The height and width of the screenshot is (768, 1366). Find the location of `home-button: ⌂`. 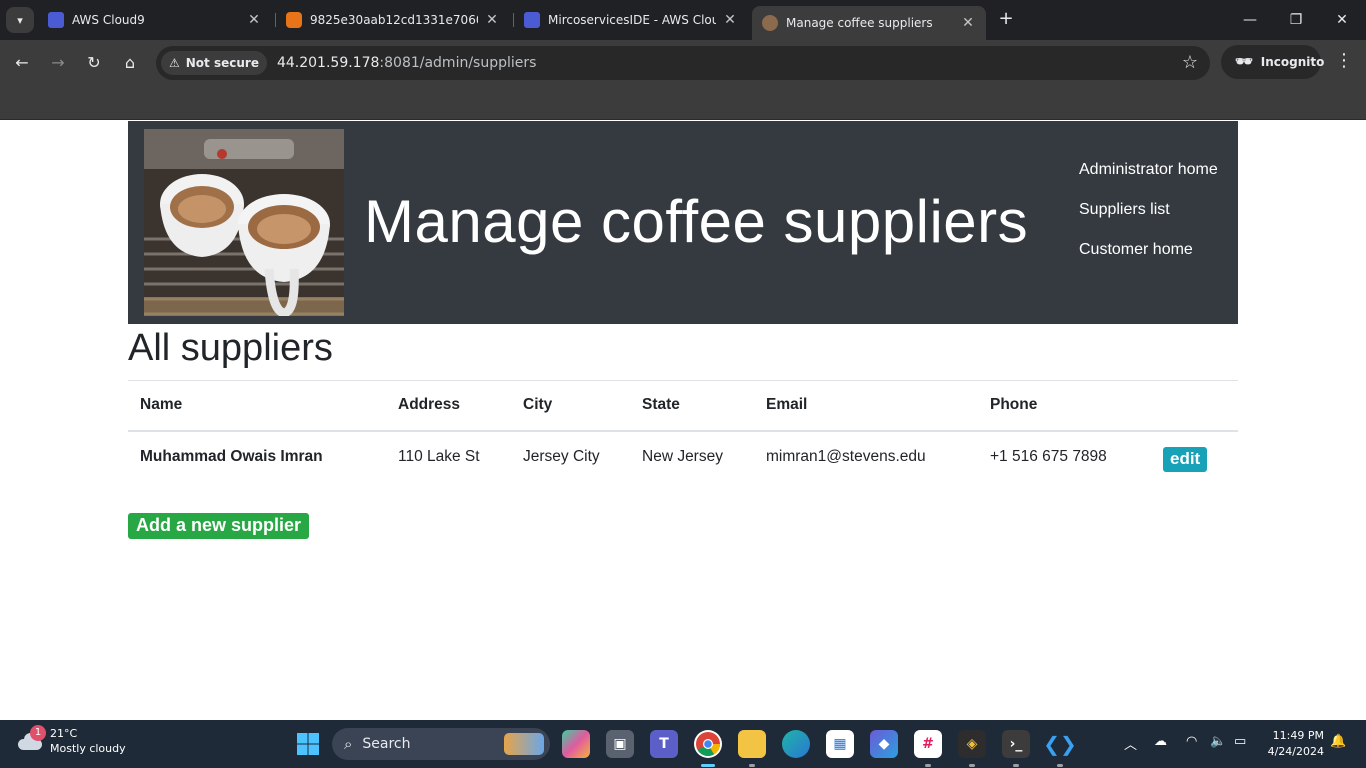

home-button: ⌂ is located at coordinates (130, 63).